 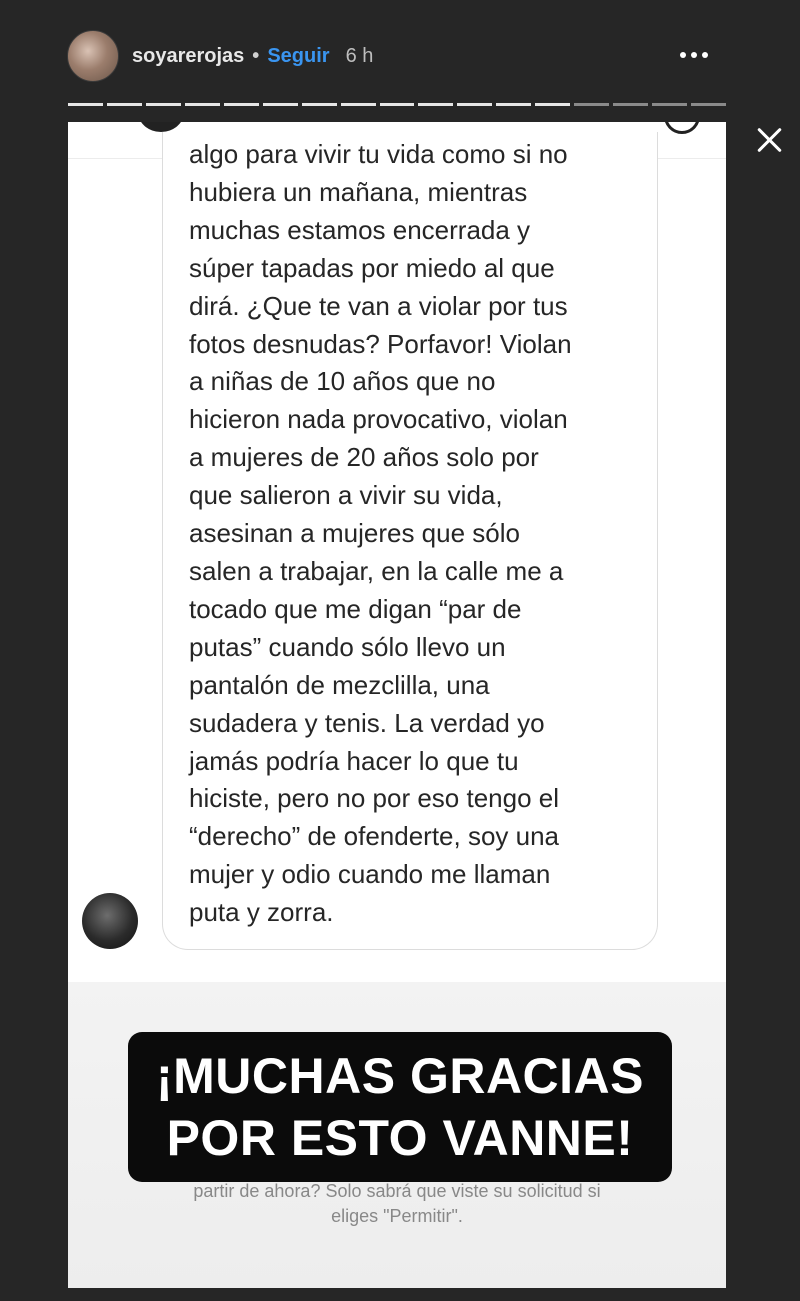 I want to click on follow-button: Seguir, so click(x=298, y=56).